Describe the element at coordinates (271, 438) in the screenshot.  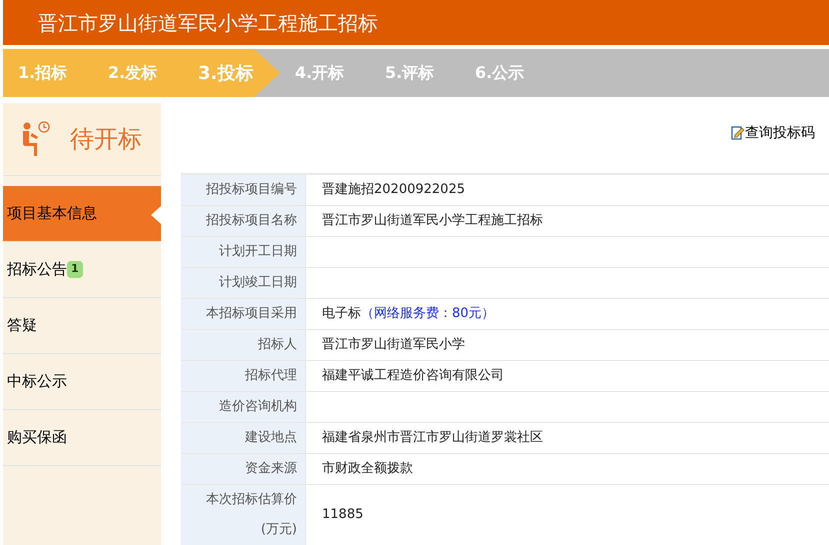
I see `field-label: 建设地点` at that location.